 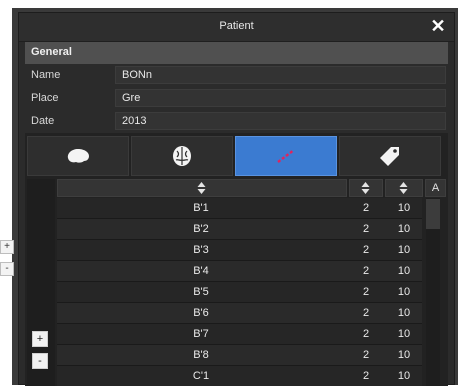 I want to click on title-bar: Patient ✕, so click(x=236, y=27).